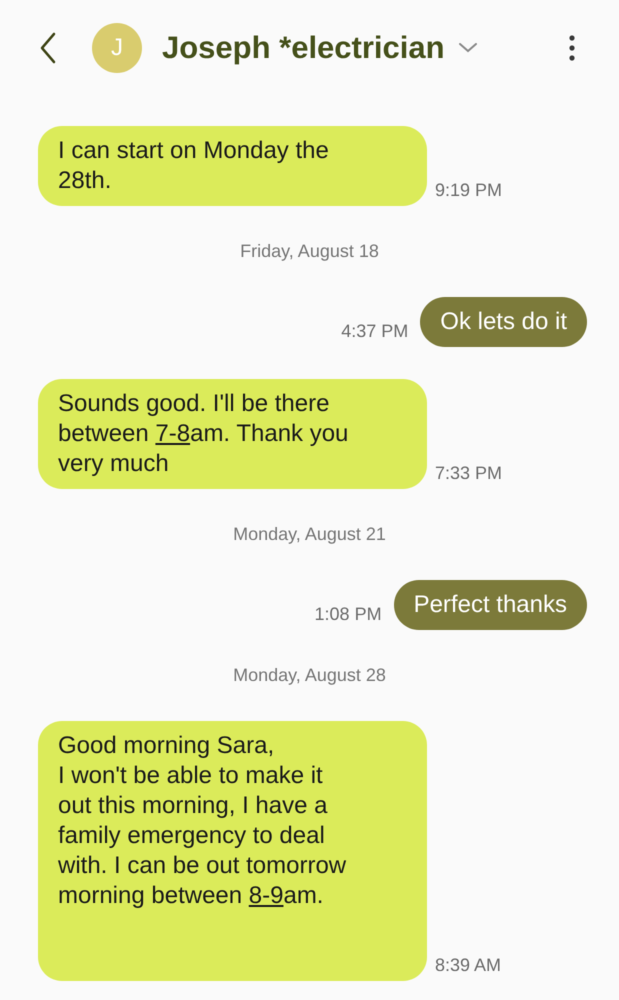  Describe the element at coordinates (468, 965) in the screenshot. I see `message-time: 8:39 AM` at that location.